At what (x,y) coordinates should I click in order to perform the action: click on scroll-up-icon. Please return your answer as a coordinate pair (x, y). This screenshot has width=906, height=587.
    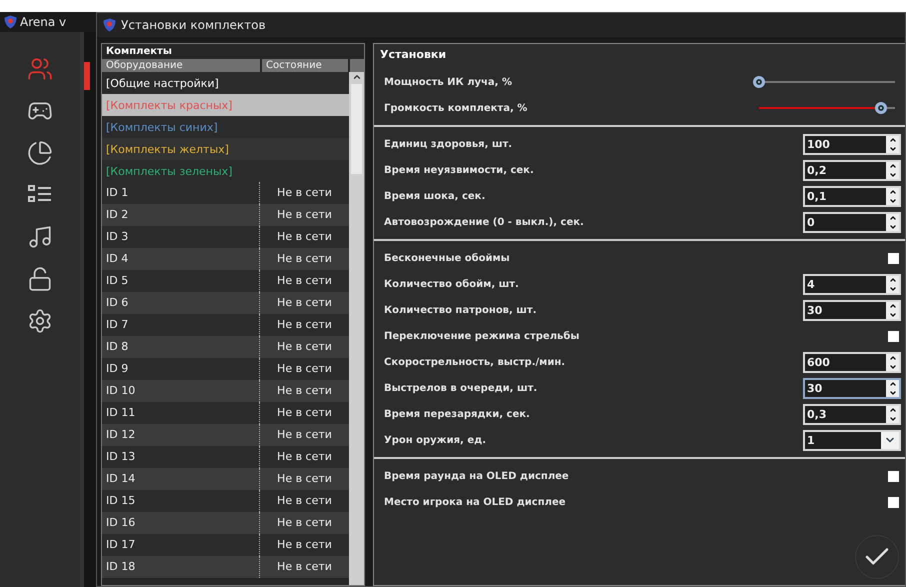
    Looking at the image, I should click on (357, 77).